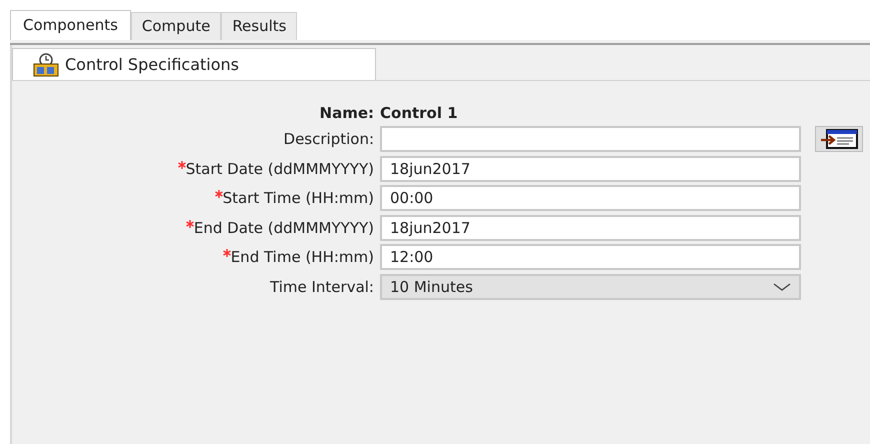 The image size is (870, 444). I want to click on tab: Components, so click(70, 25).